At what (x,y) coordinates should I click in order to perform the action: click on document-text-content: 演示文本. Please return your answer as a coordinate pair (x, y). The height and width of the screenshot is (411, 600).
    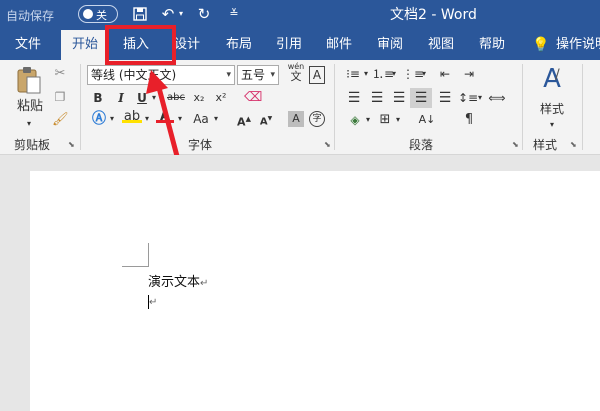
    Looking at the image, I should click on (174, 282).